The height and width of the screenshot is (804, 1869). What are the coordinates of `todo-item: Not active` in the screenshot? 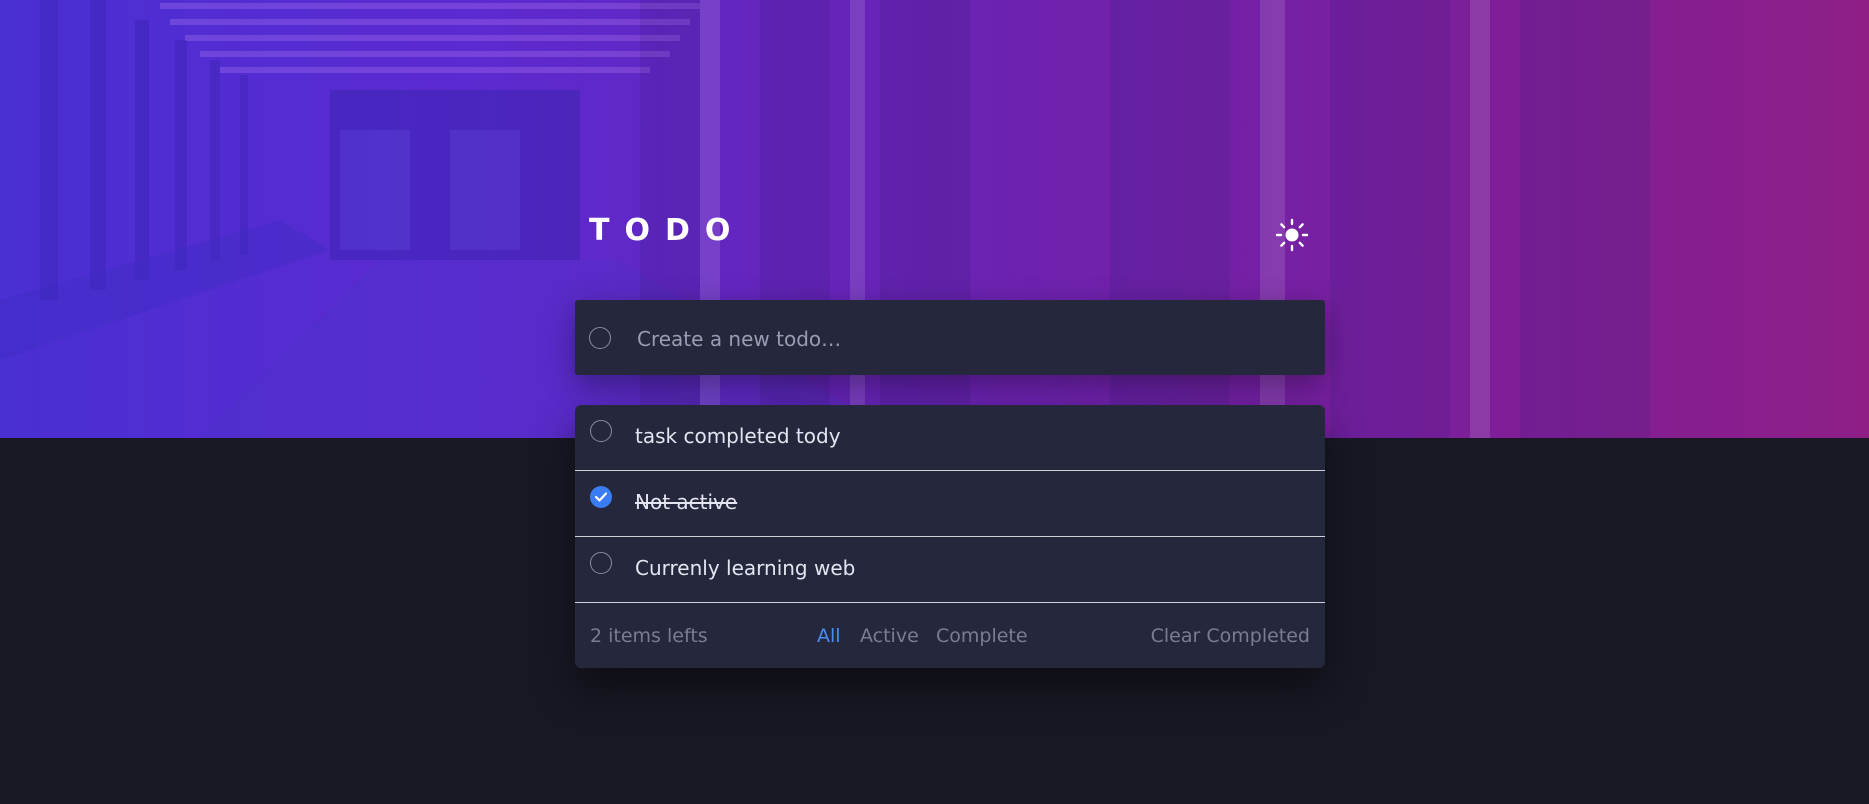 It's located at (950, 504).